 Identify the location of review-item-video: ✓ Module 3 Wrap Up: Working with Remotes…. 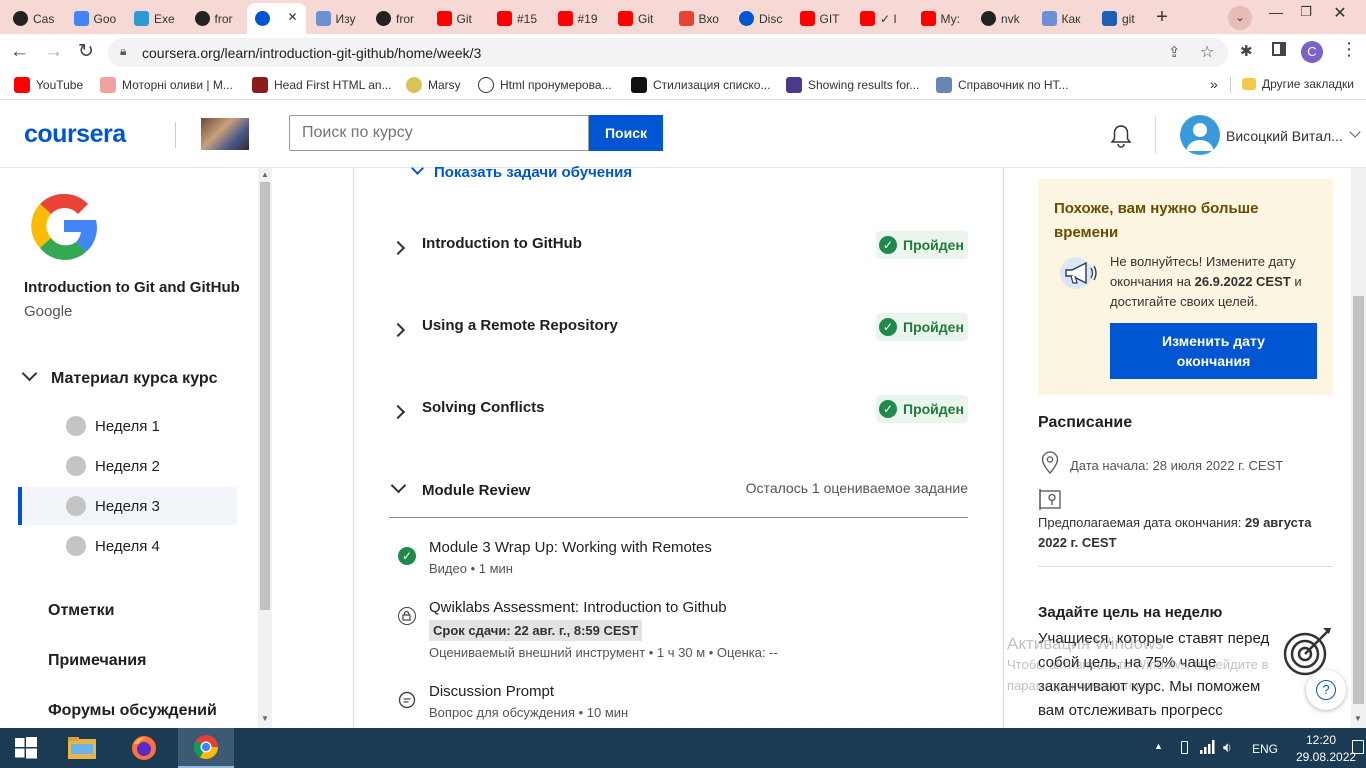
(682, 559).